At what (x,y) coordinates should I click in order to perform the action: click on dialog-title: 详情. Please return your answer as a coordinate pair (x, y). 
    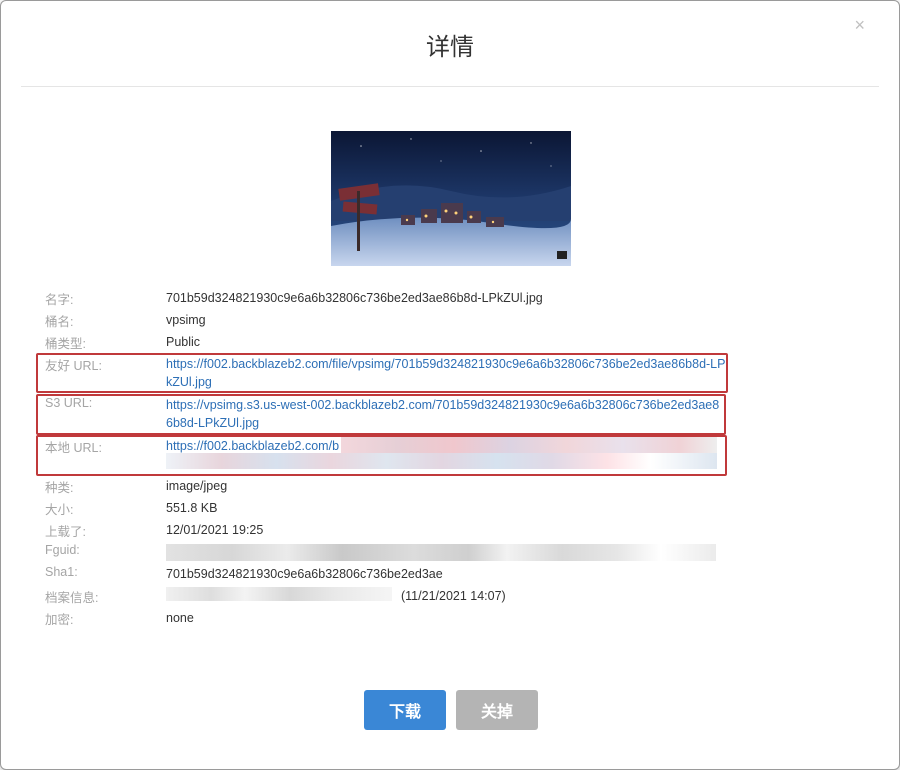
    Looking at the image, I should click on (450, 47).